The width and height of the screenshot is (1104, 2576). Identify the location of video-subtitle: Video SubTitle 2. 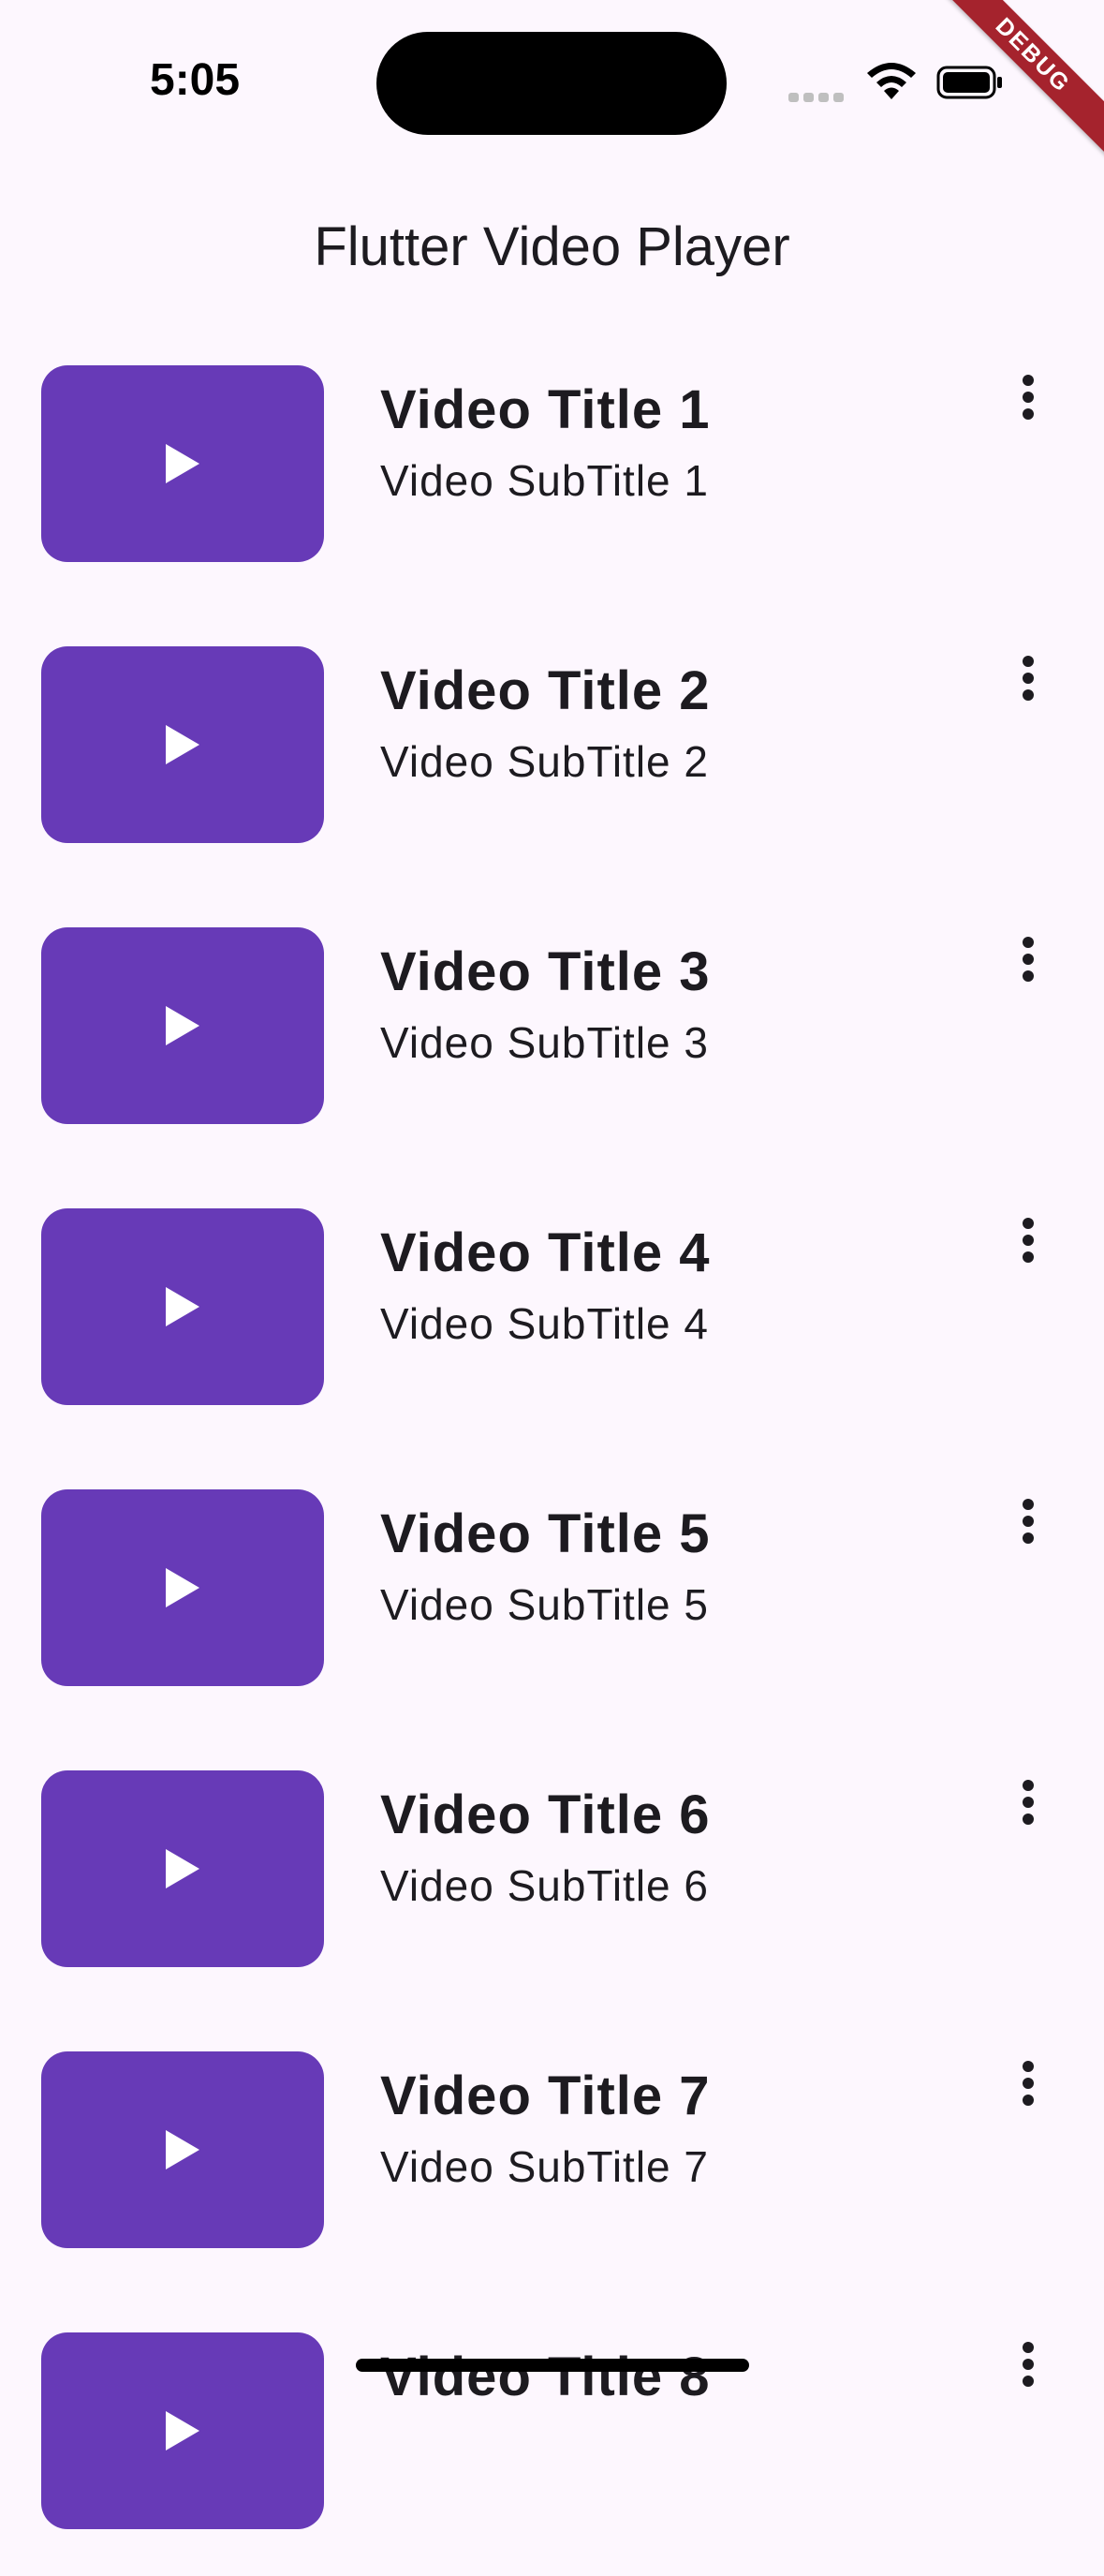
(545, 761).